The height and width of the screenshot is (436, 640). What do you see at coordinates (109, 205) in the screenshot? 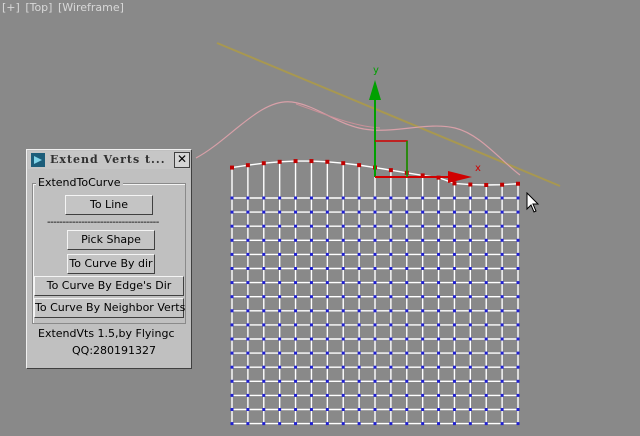
I see `to-line-button: To Line` at bounding box center [109, 205].